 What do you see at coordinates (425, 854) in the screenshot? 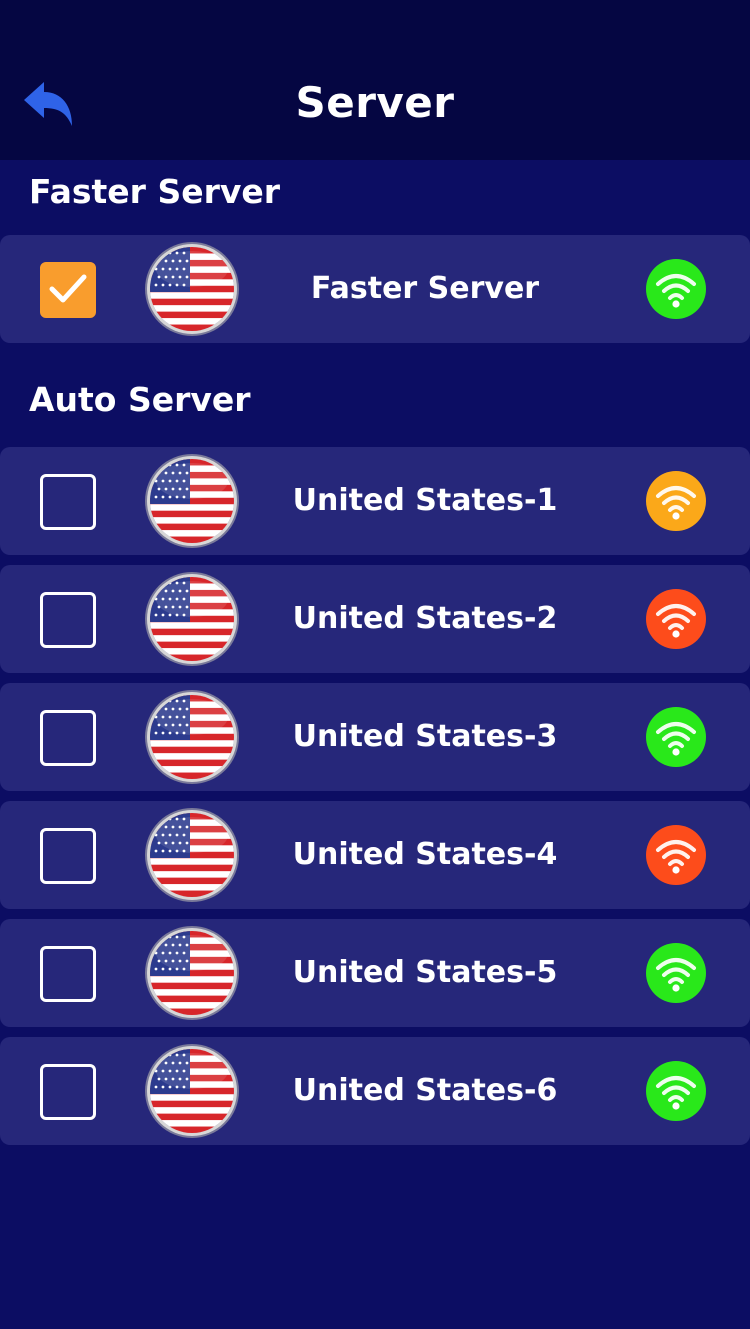
I see `server-name: United States-4` at bounding box center [425, 854].